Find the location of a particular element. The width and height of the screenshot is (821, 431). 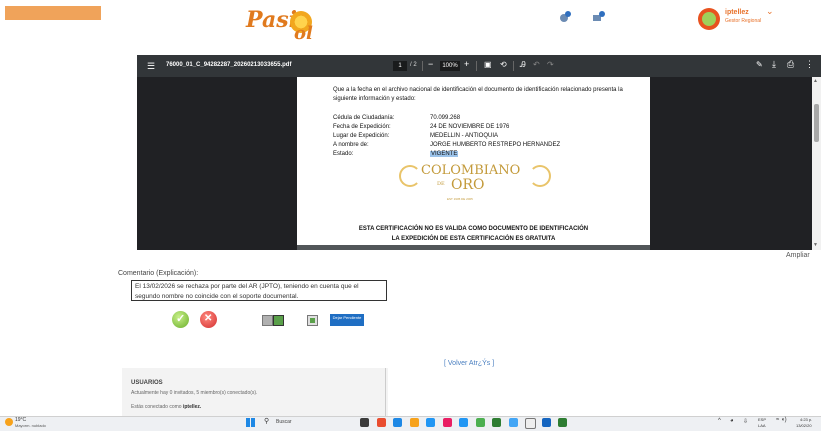

keyboard-layout: LAA is located at coordinates (762, 425).